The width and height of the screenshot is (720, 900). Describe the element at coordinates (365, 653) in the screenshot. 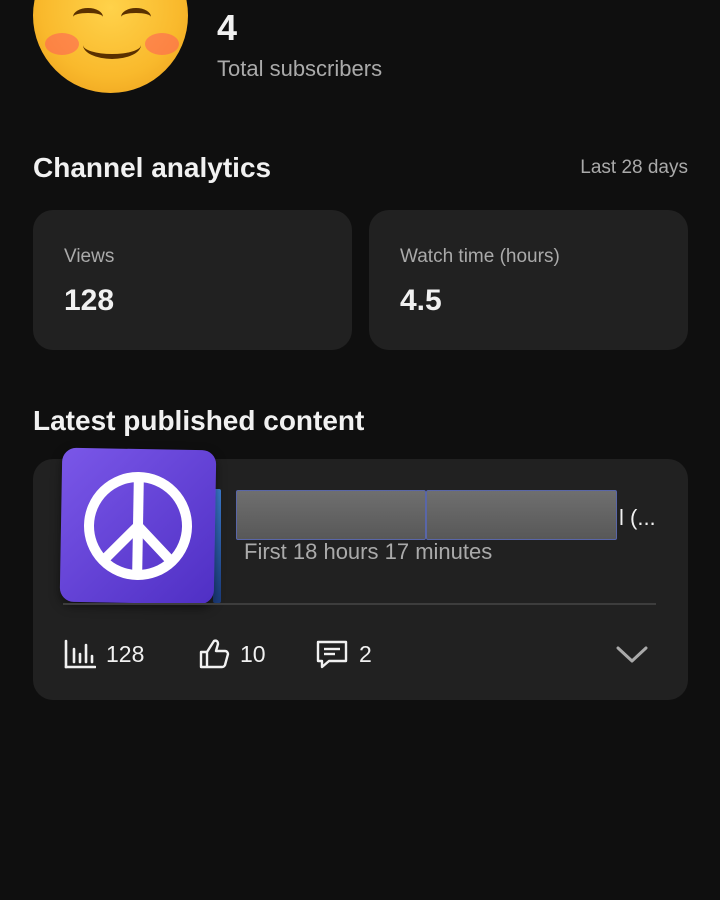

I see `comments-count: 2` at that location.